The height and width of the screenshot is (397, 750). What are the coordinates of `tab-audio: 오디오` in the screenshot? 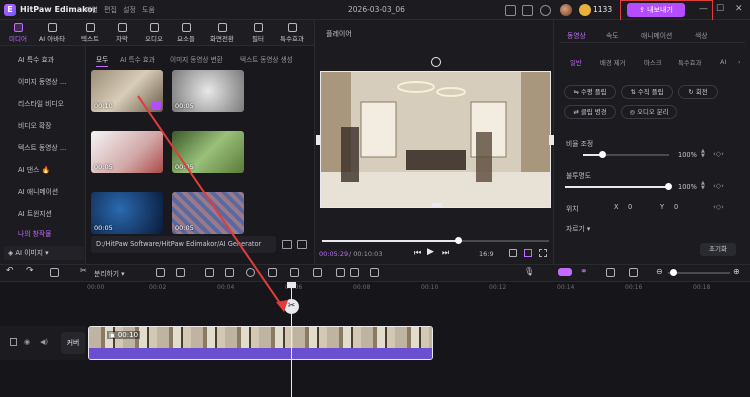 It's located at (154, 33).